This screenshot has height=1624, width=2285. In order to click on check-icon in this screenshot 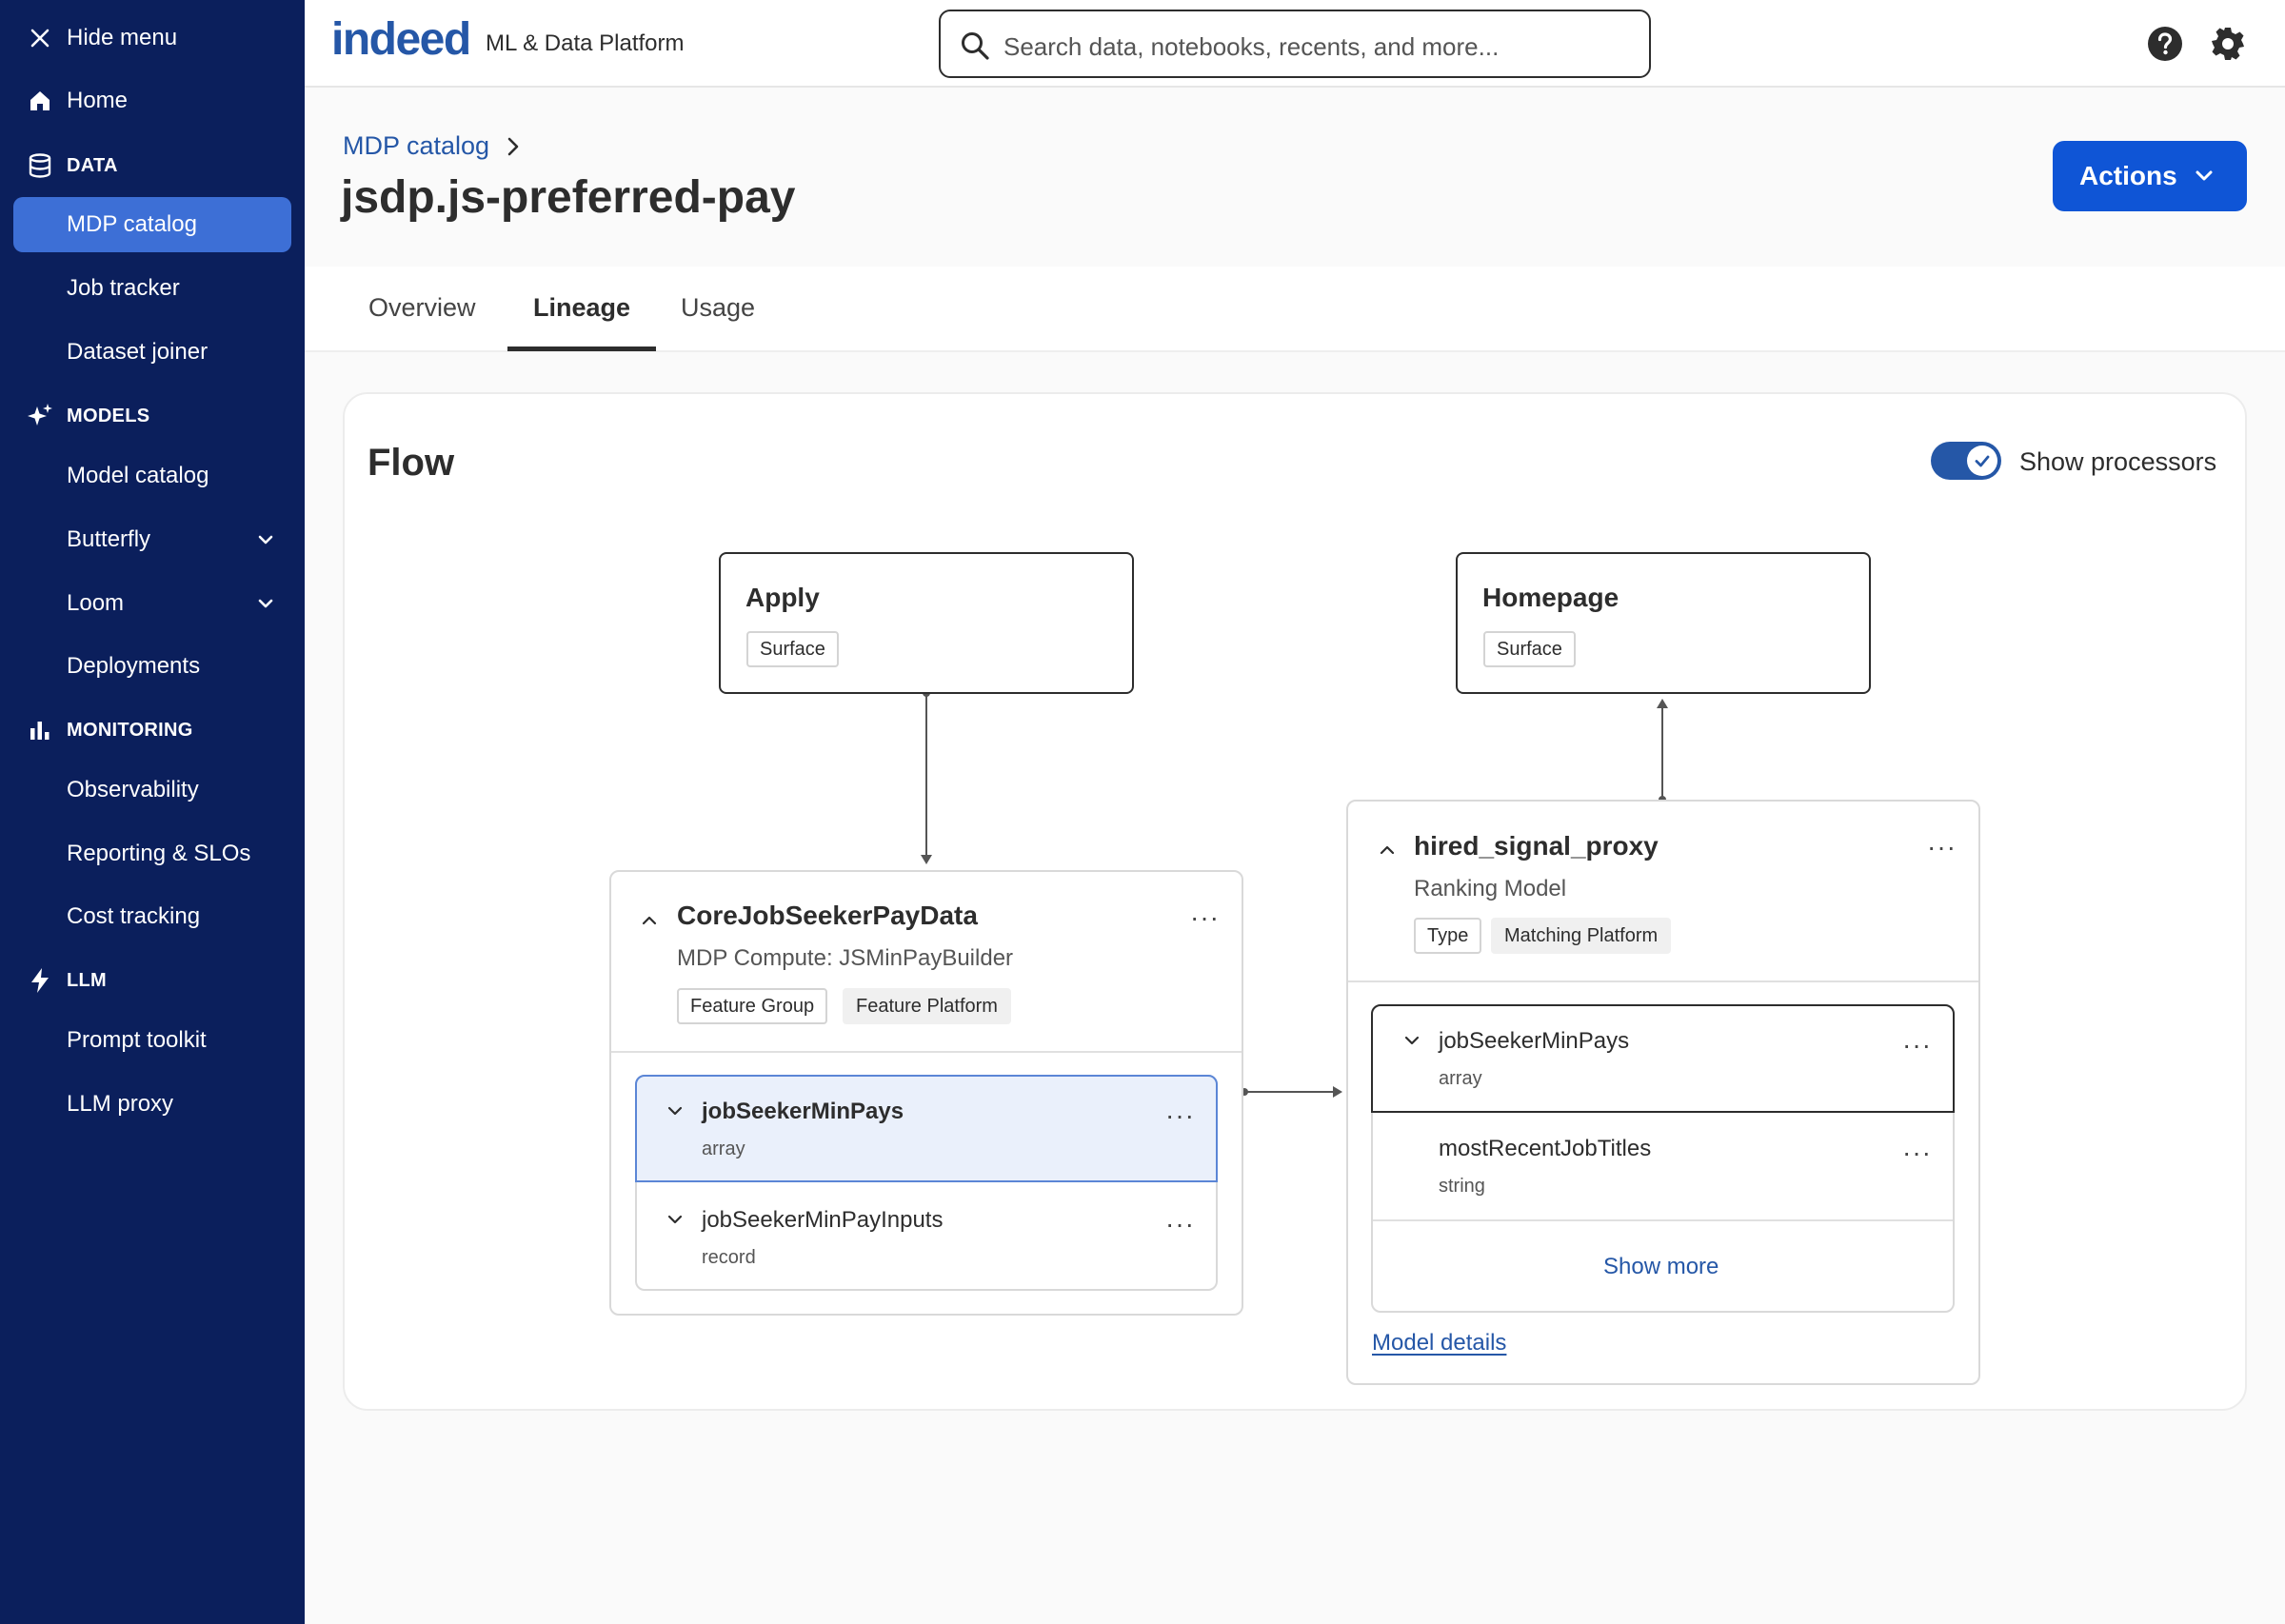, I will do `click(1982, 461)`.